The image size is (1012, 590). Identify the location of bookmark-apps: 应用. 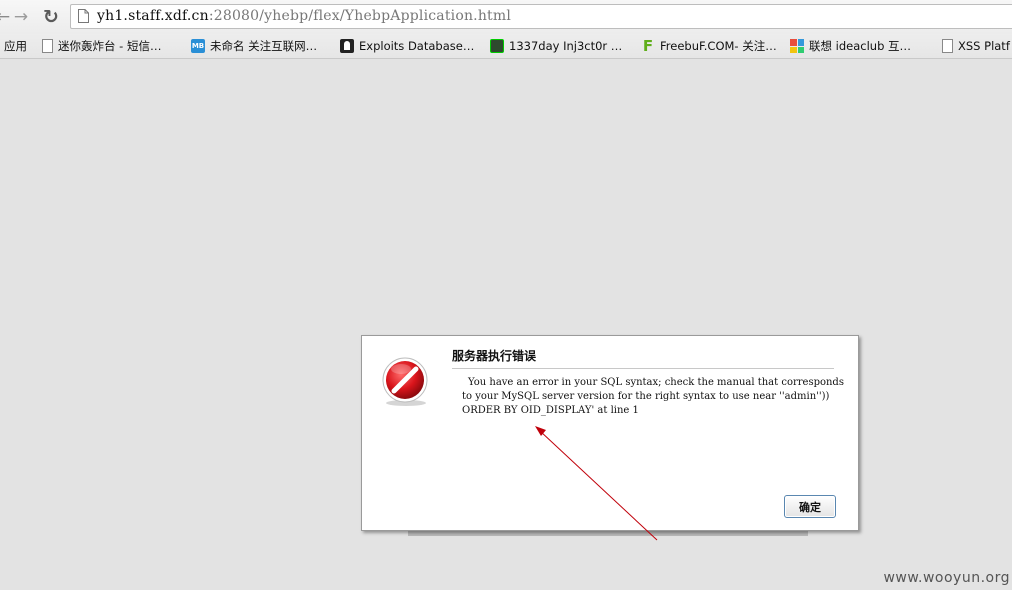
(15, 46).